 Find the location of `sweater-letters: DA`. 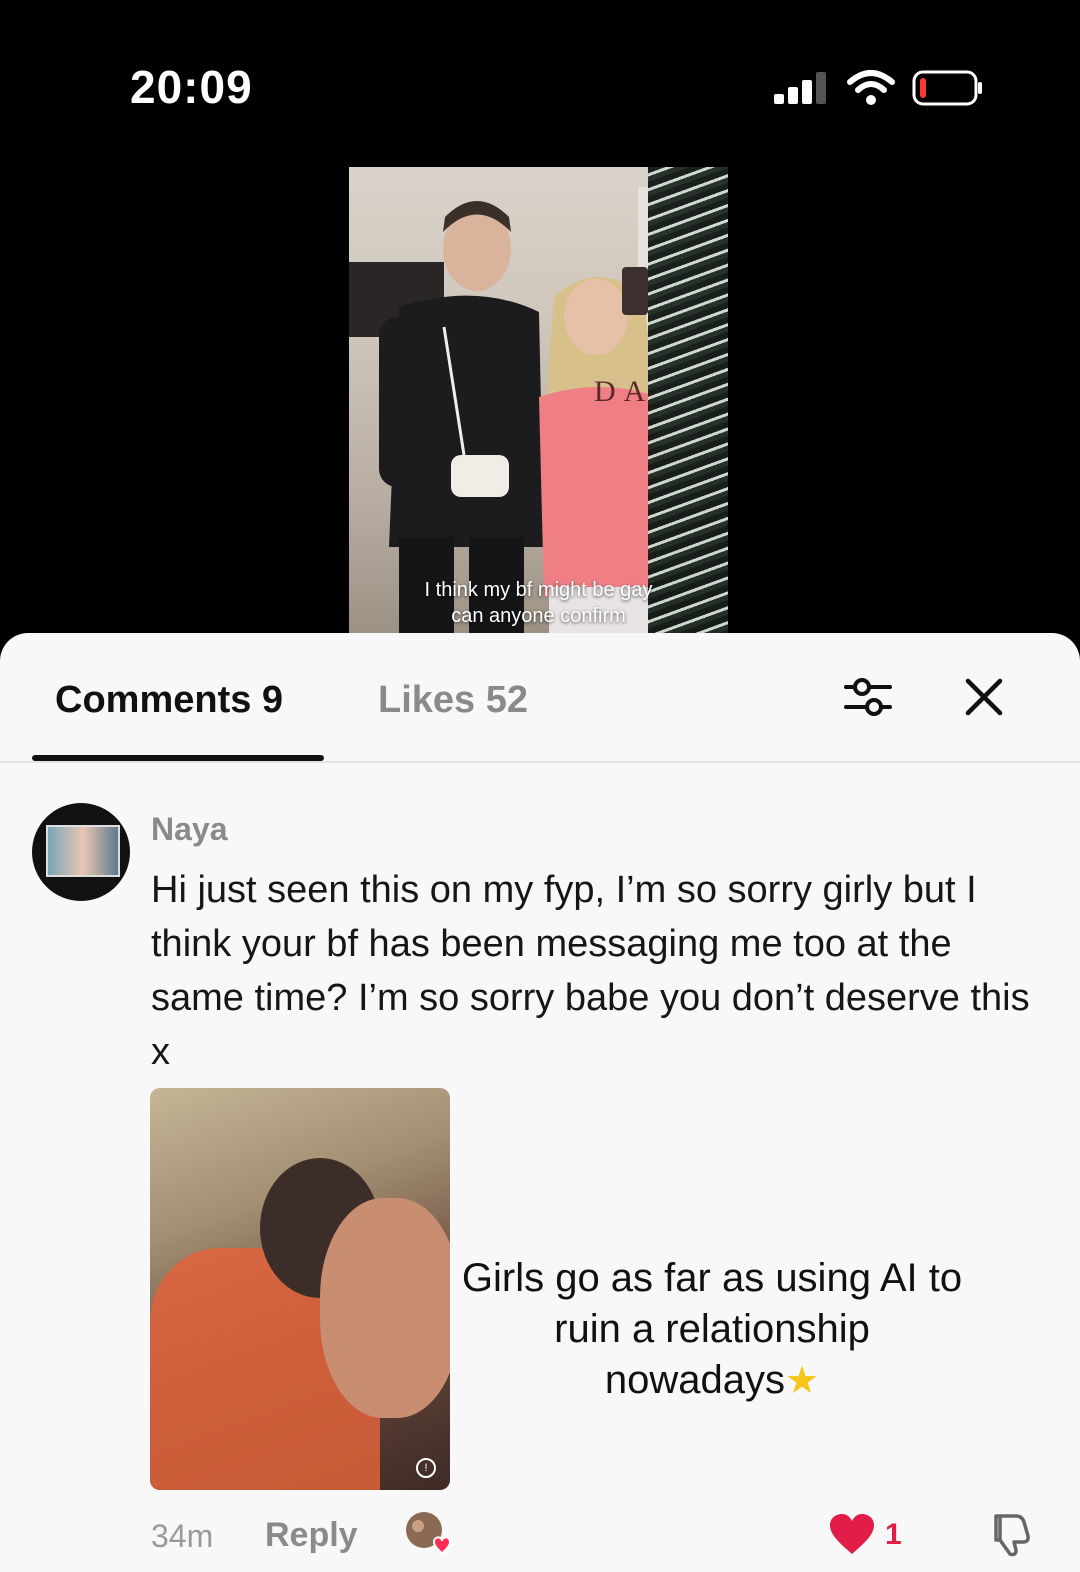

sweater-letters: DA is located at coordinates (624, 391).